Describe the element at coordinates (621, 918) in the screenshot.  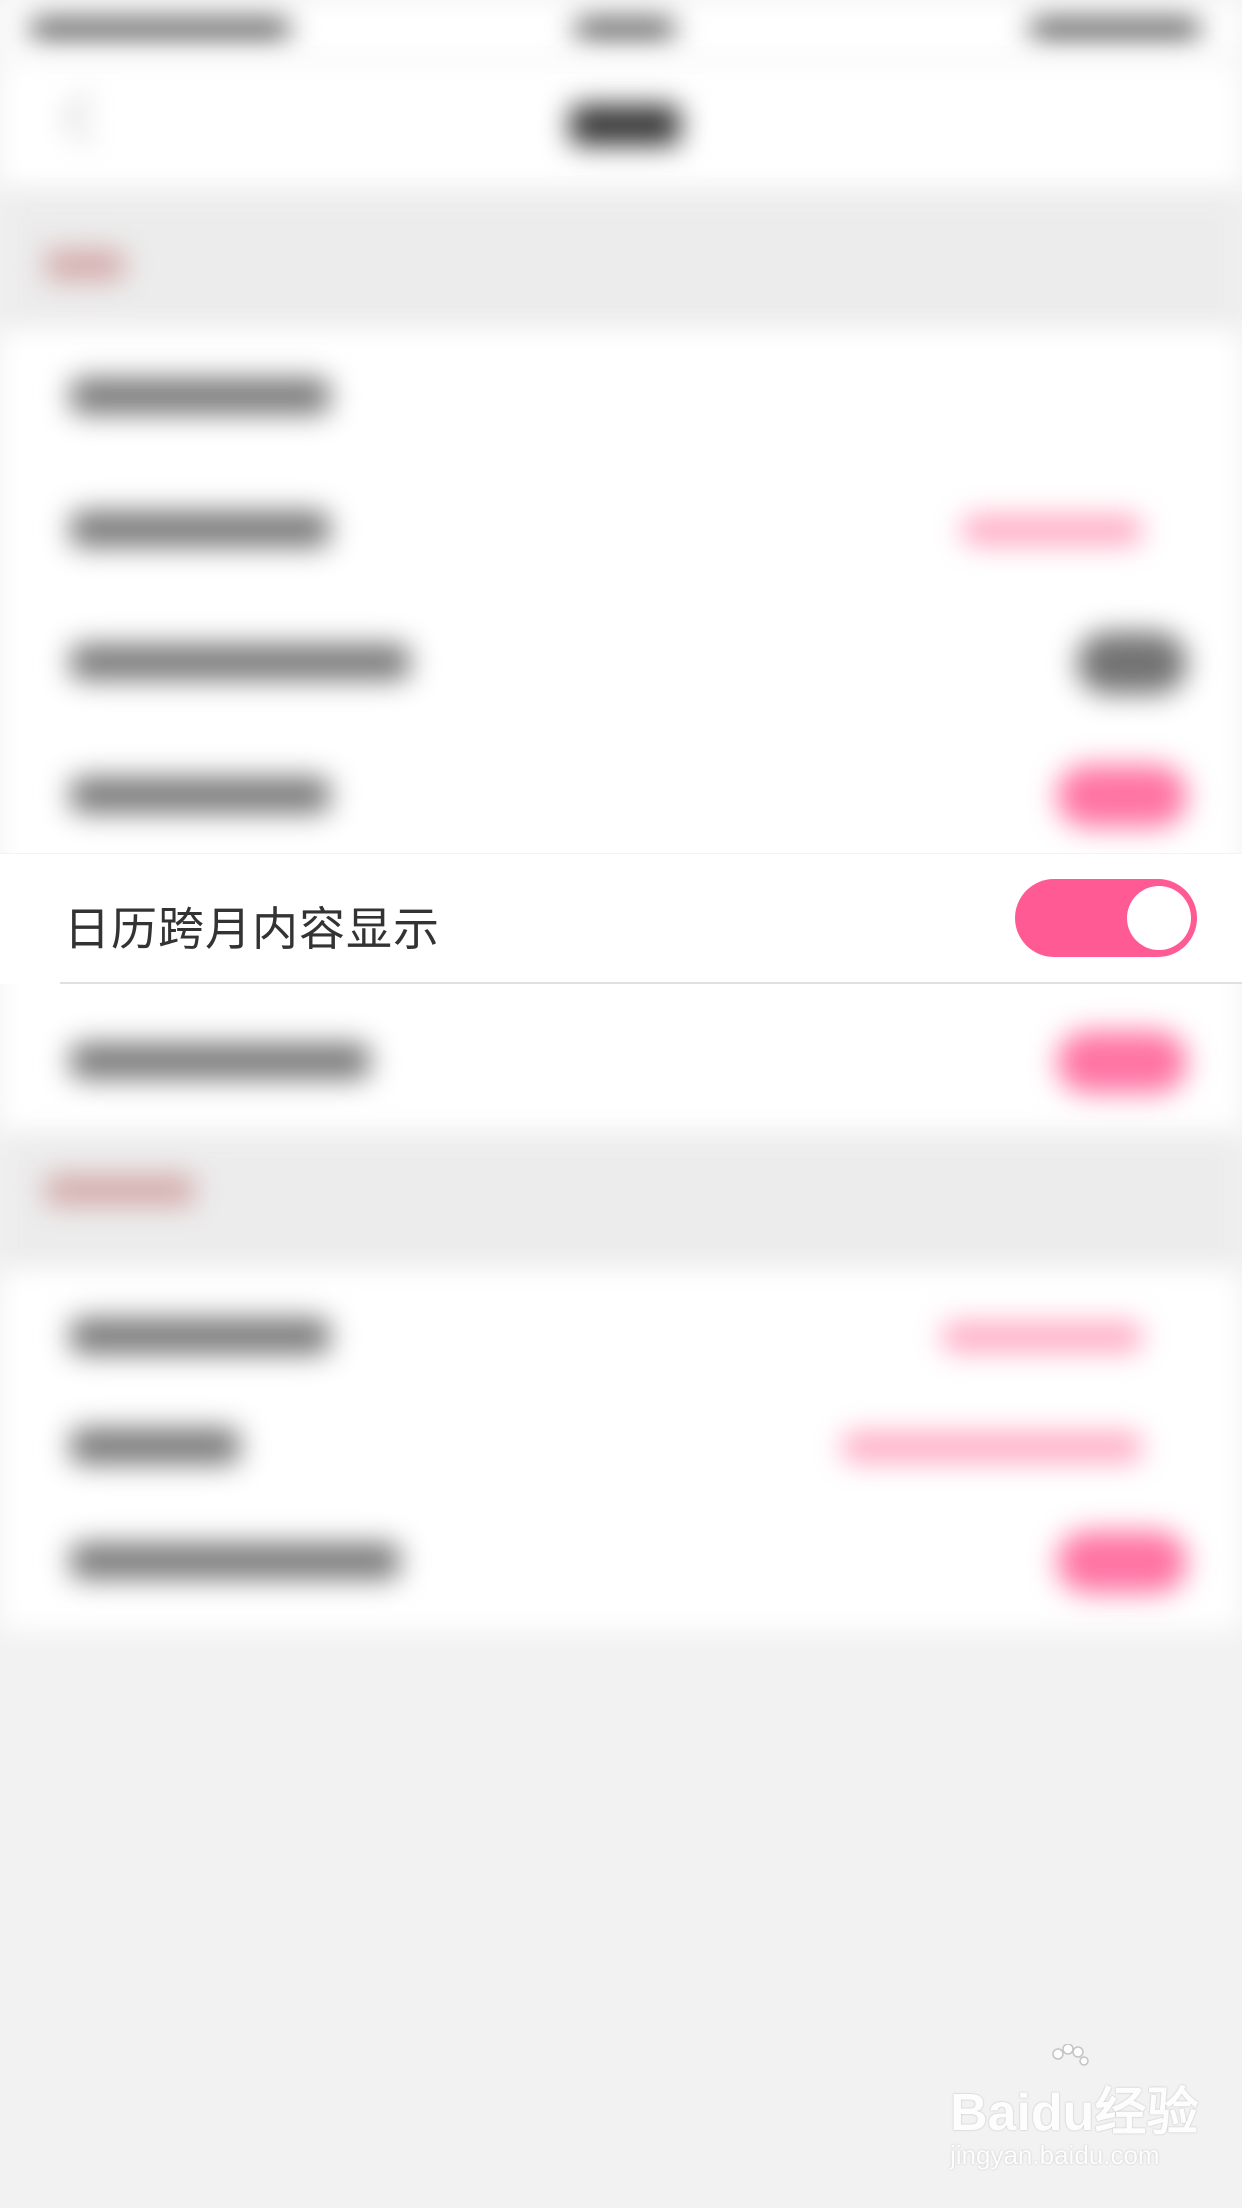
I see `calendar-cross-month-row: 日历跨月内容显示` at that location.